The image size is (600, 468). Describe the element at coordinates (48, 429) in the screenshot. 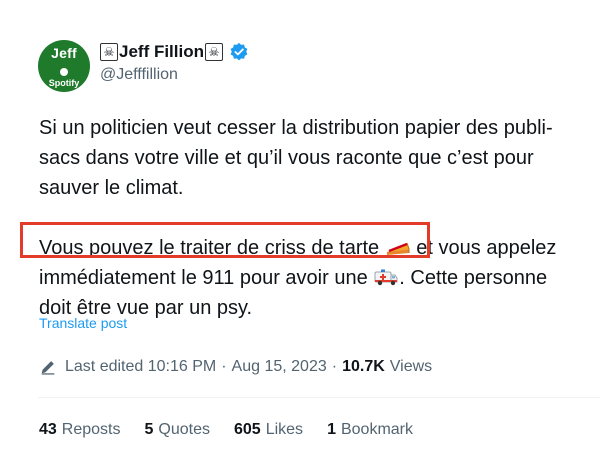

I see `reposts-count: 43` at that location.